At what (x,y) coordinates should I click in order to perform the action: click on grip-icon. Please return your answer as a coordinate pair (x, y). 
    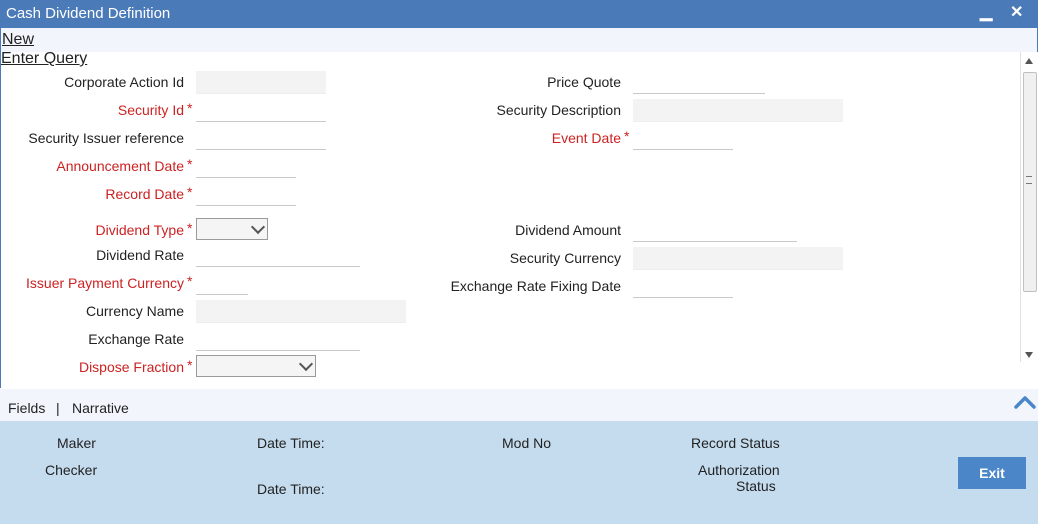
    Looking at the image, I should click on (1029, 180).